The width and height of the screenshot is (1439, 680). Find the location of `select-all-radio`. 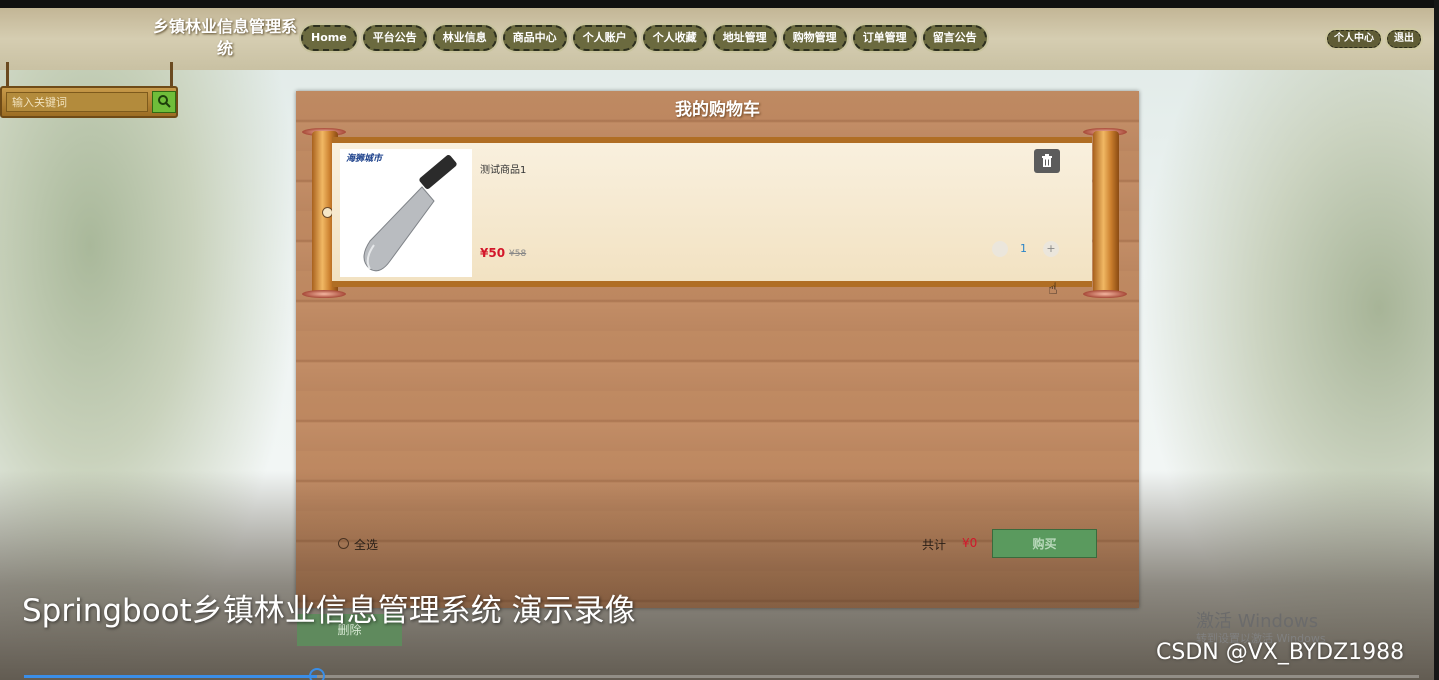

select-all-radio is located at coordinates (343, 543).